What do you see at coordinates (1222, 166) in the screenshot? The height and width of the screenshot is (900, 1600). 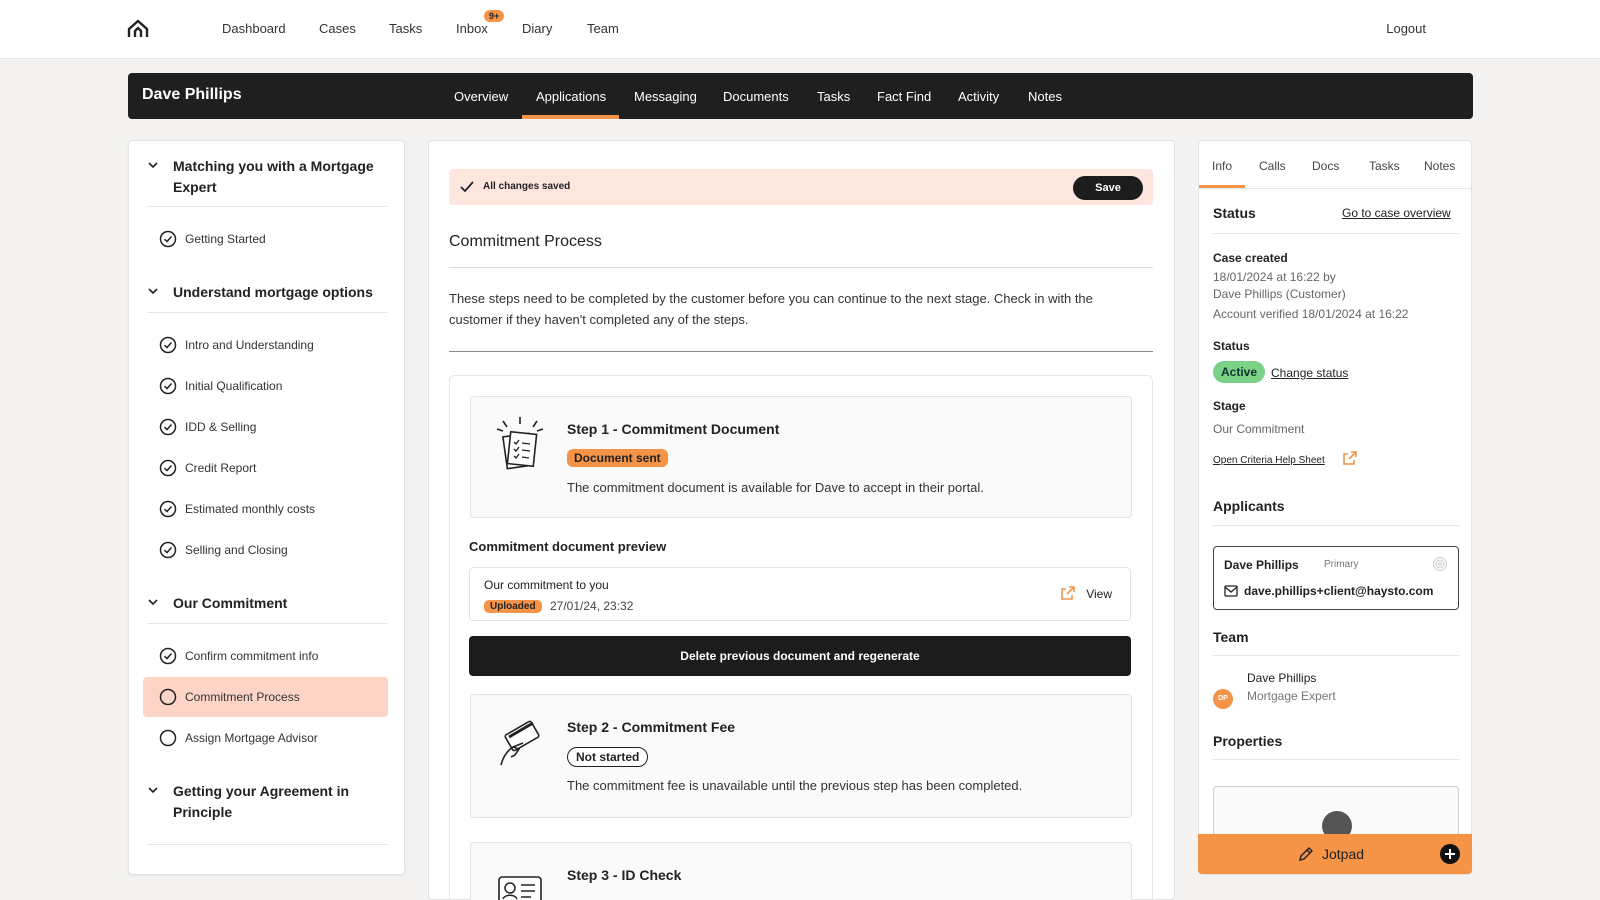 I see `tab-info: Info` at bounding box center [1222, 166].